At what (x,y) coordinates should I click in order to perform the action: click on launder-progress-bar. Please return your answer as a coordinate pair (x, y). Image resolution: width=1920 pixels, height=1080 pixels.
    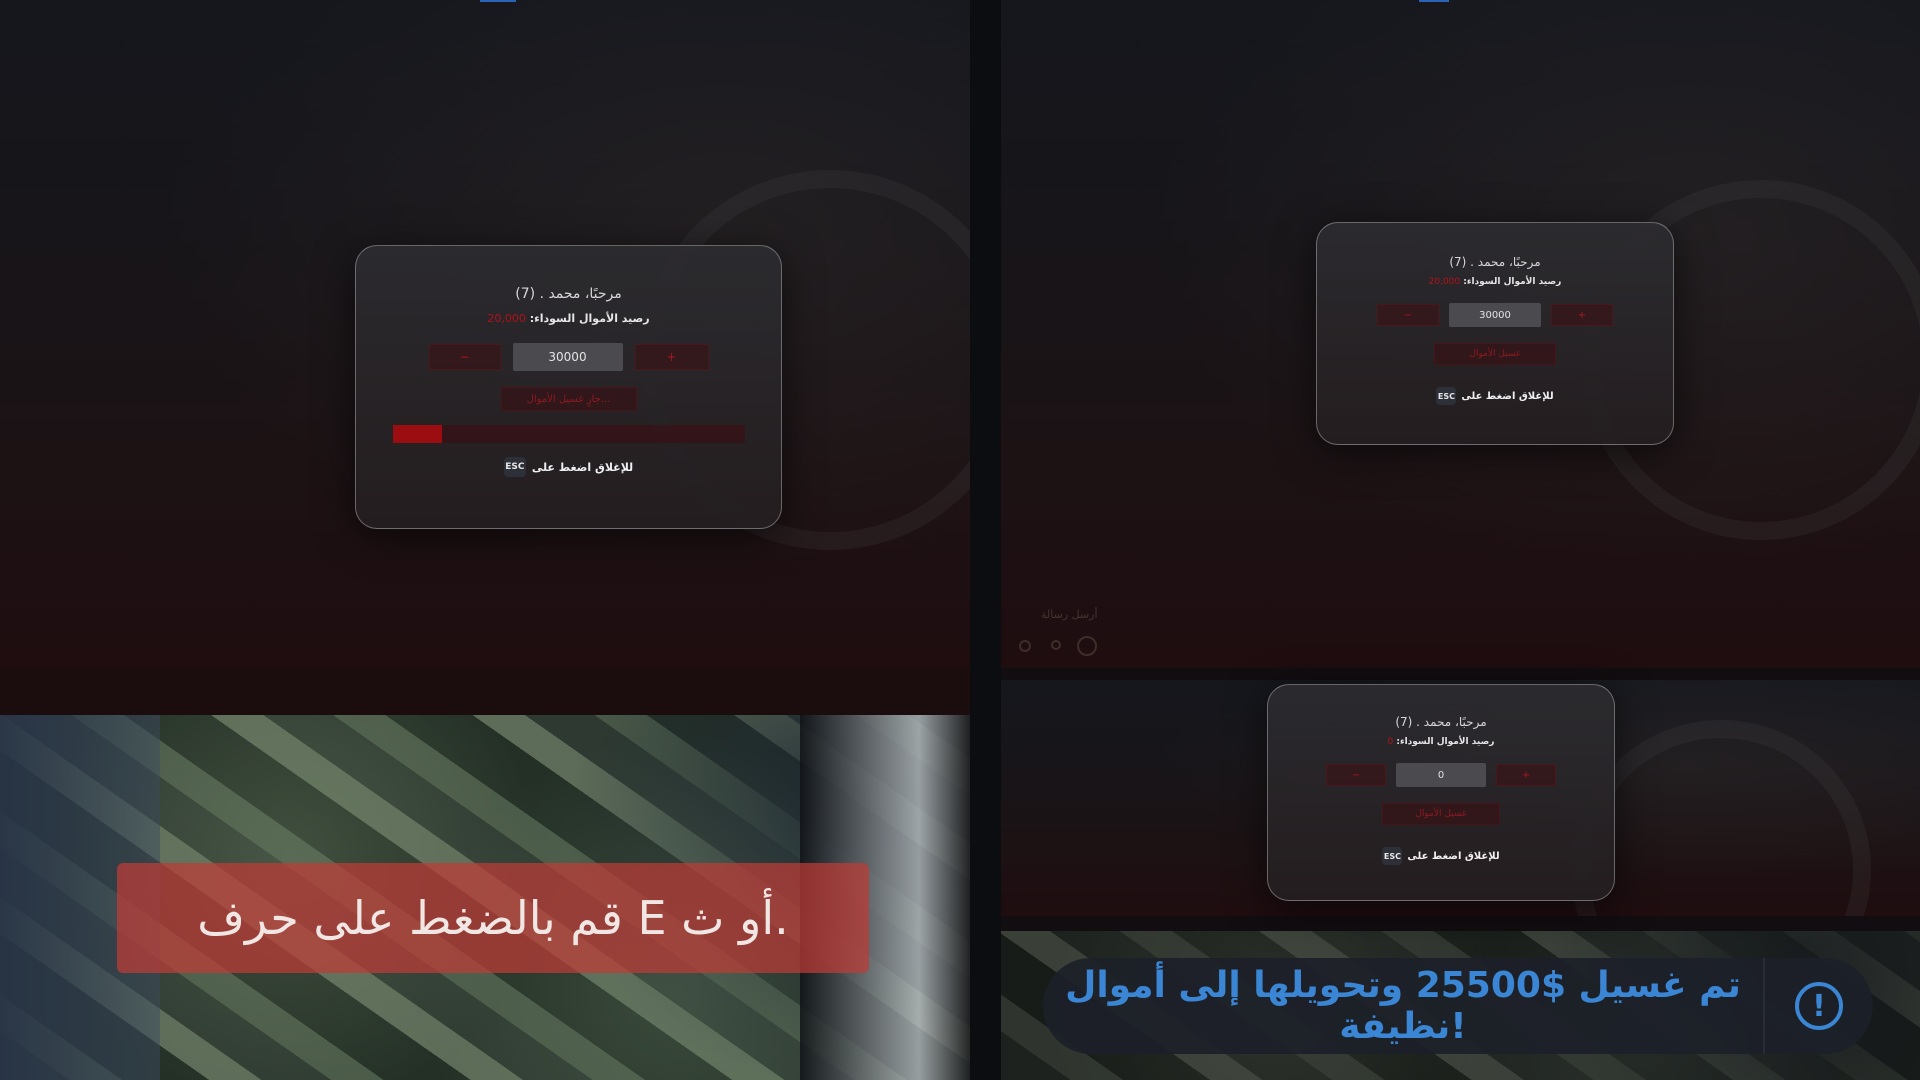
    Looking at the image, I should click on (568, 434).